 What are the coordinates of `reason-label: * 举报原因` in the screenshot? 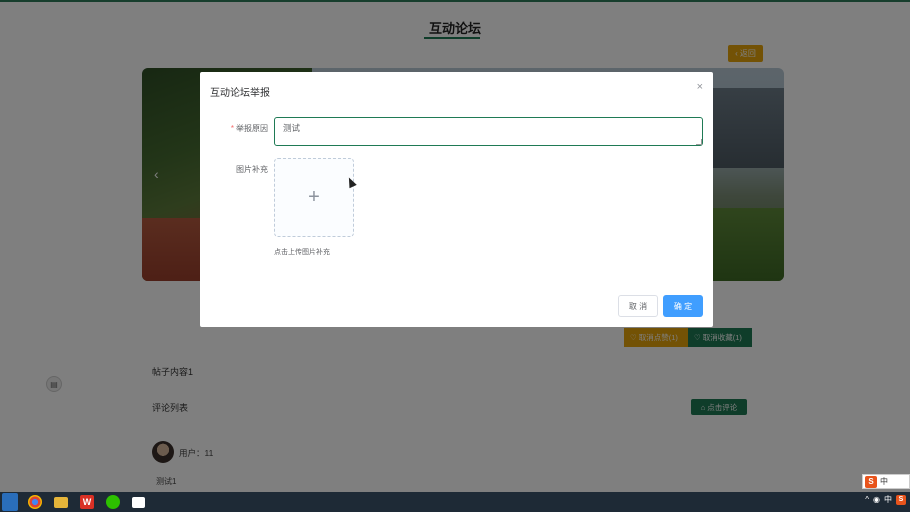 It's located at (249, 128).